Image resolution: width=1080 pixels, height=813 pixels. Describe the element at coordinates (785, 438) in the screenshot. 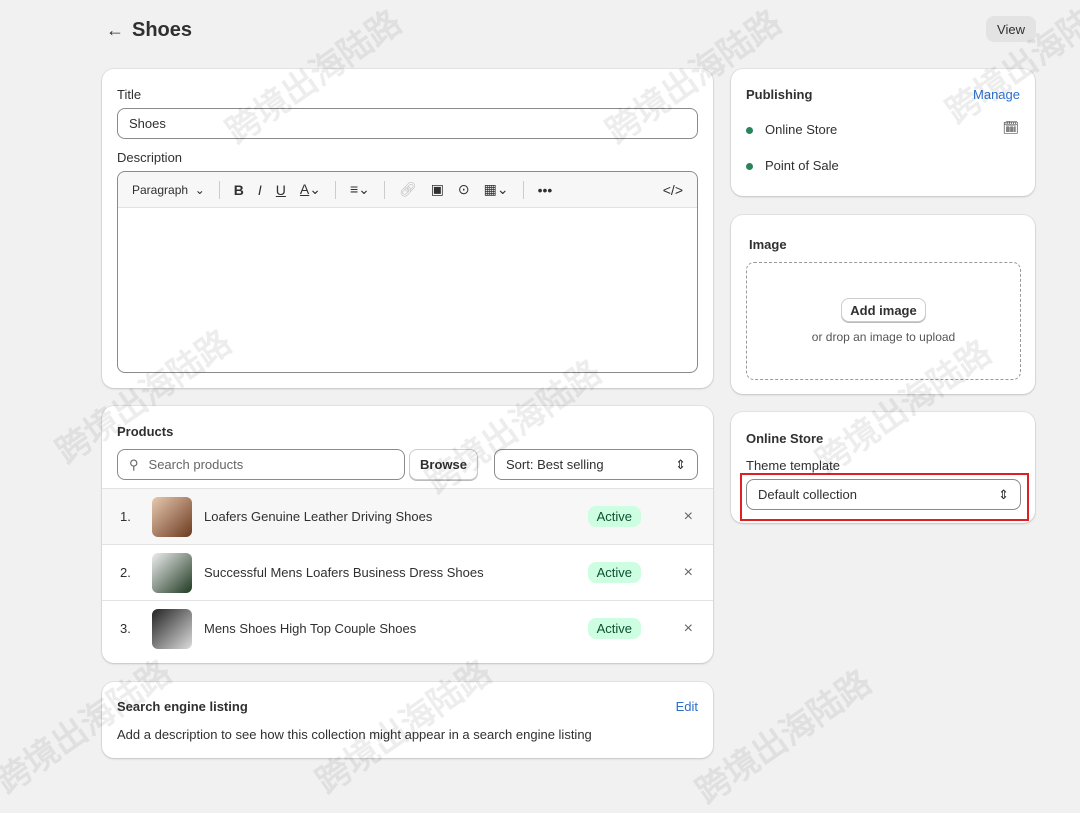

I see `online-store-heading: Online Store` at that location.